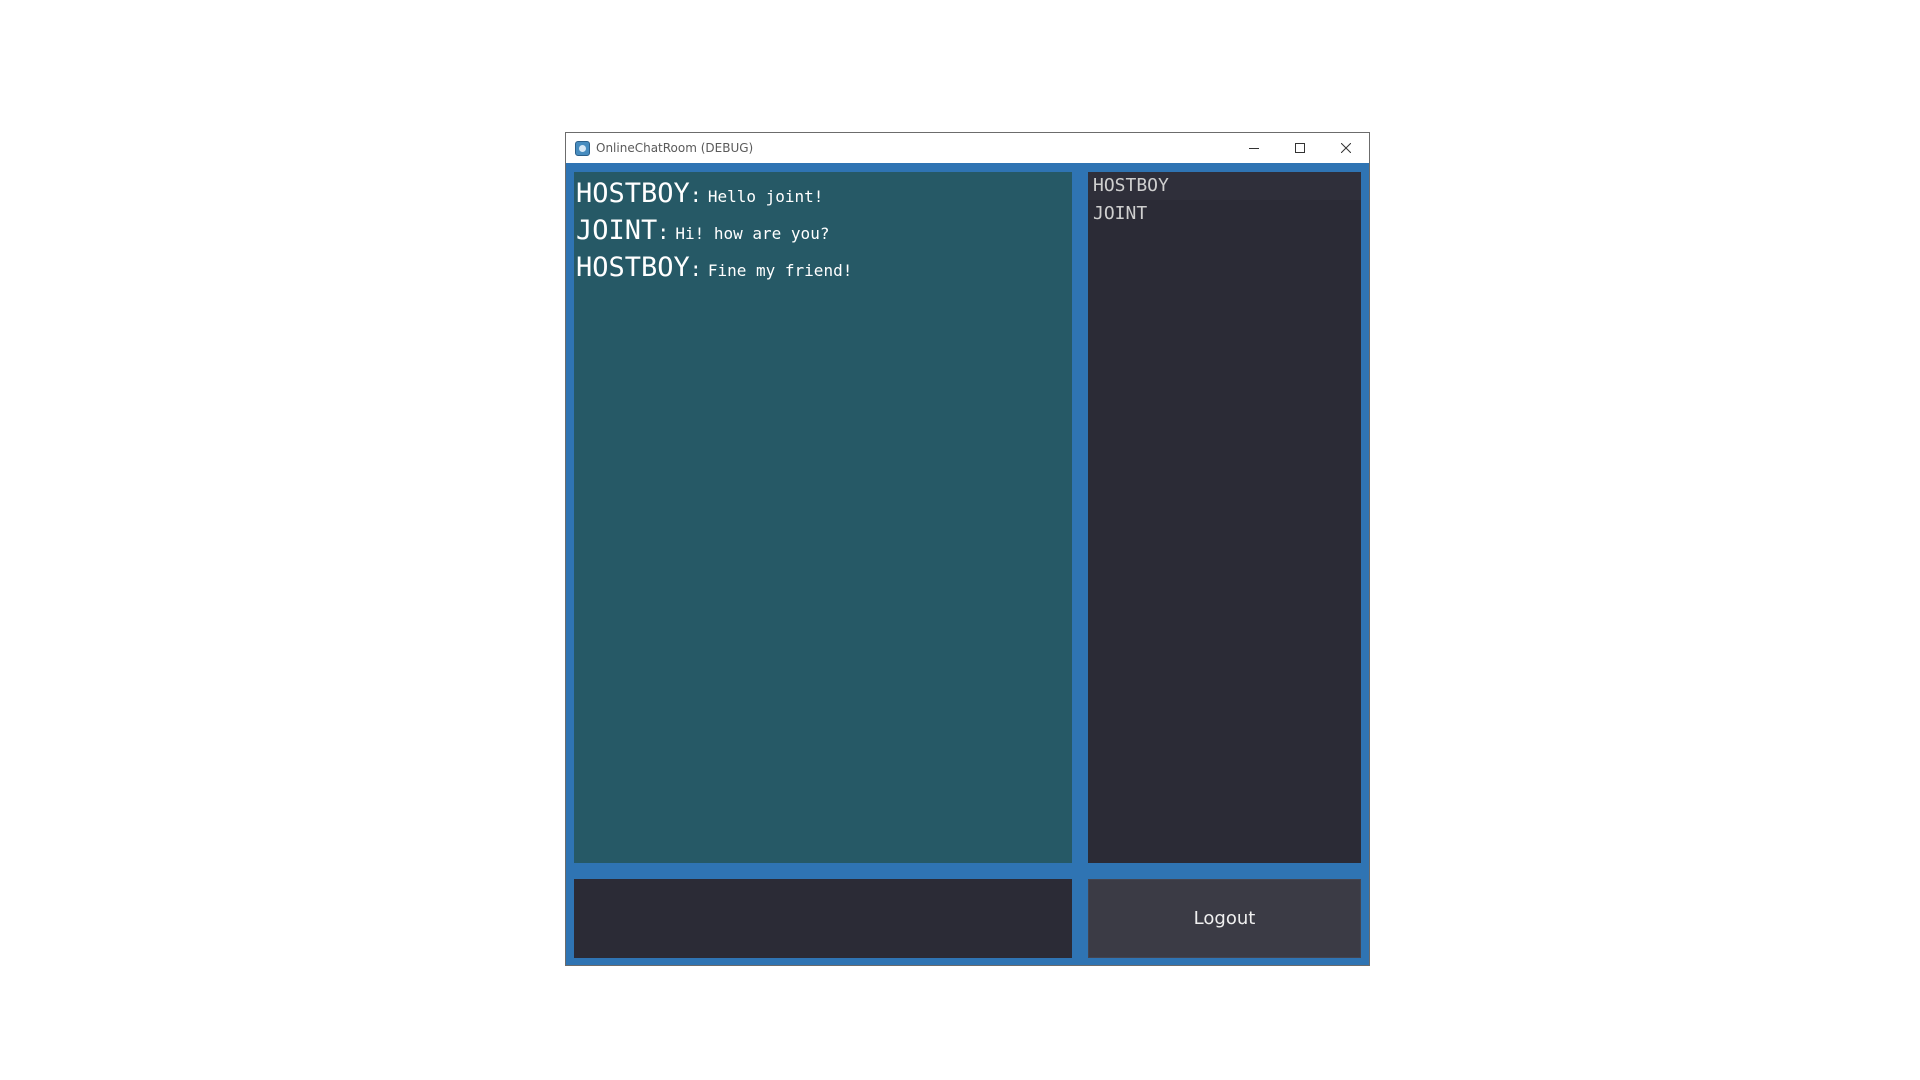 This screenshot has height=1080, width=1920. Describe the element at coordinates (1224, 214) in the screenshot. I see `user-list-item: JOINT` at that location.